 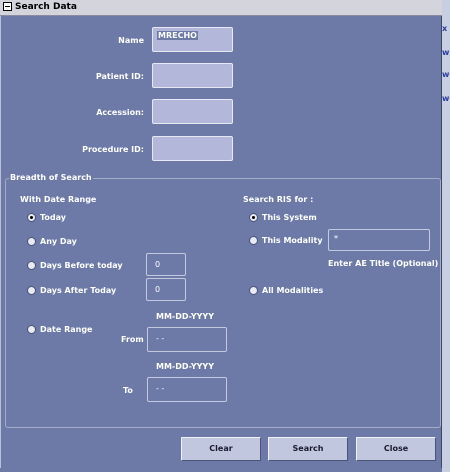 I want to click on search-button: Search, so click(x=308, y=449).